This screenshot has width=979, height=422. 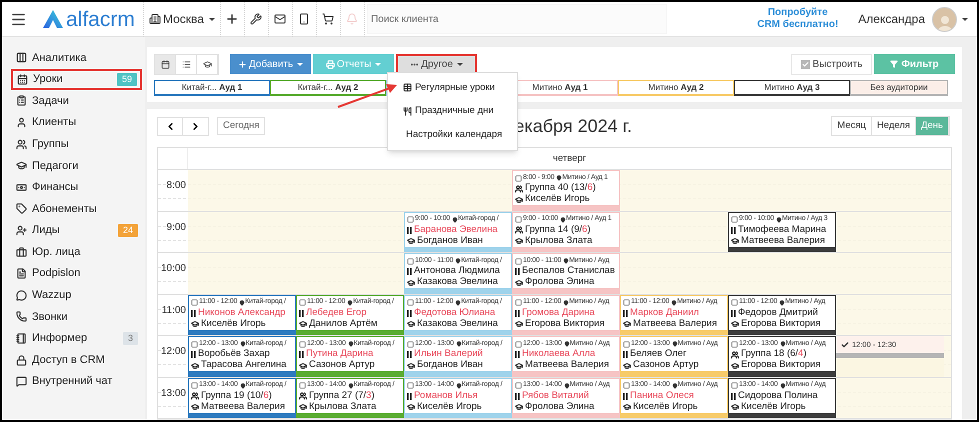 I want to click on time-label: 8:00, so click(x=176, y=185).